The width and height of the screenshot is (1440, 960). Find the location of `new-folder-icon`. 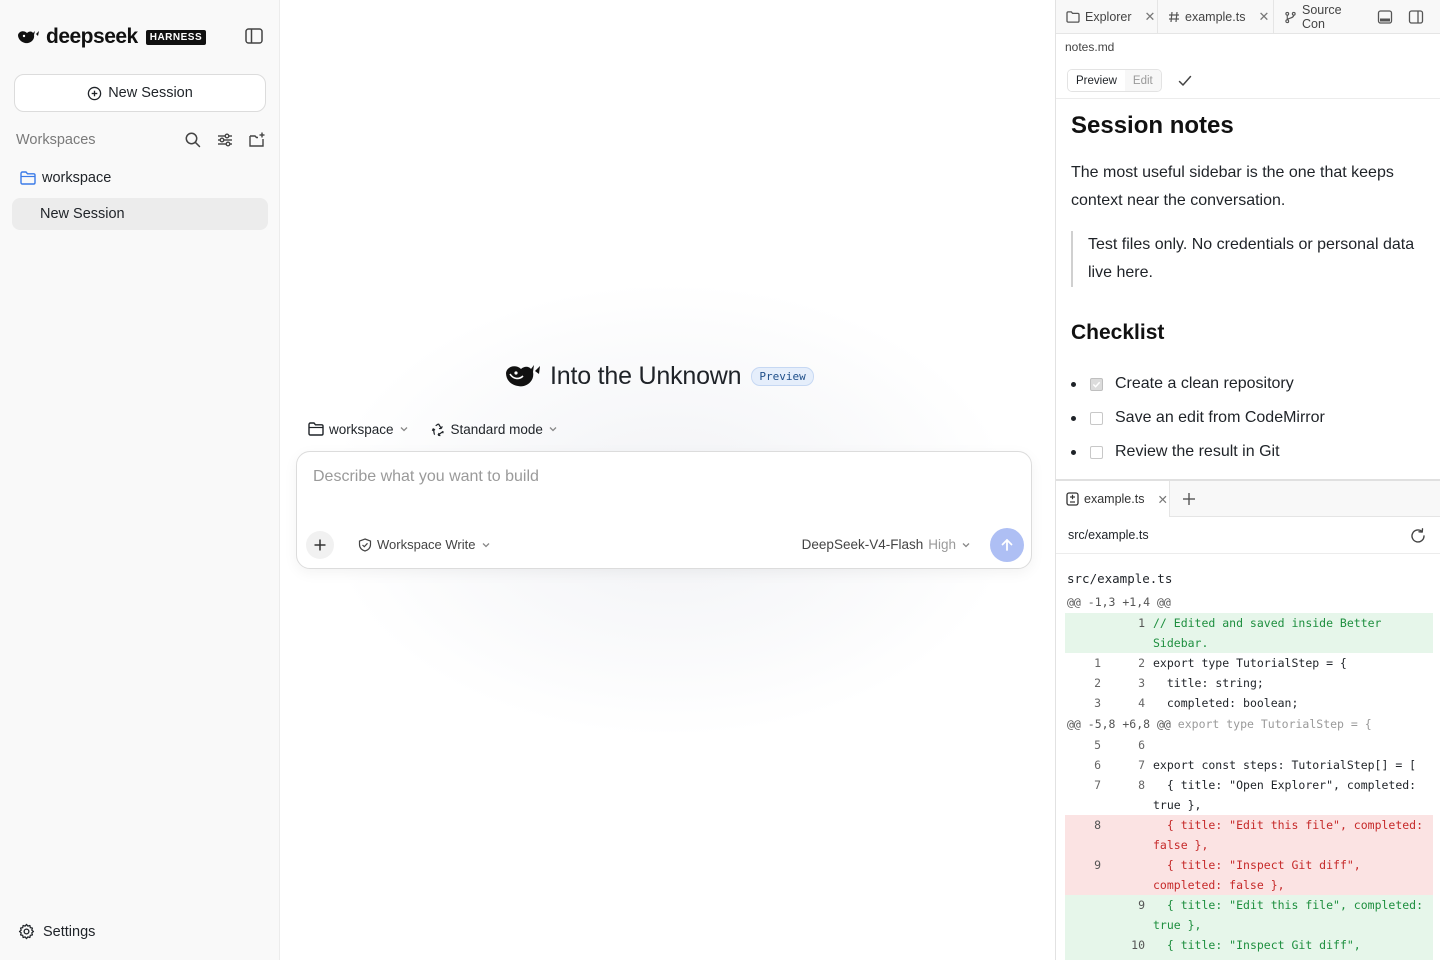

new-folder-icon is located at coordinates (257, 140).